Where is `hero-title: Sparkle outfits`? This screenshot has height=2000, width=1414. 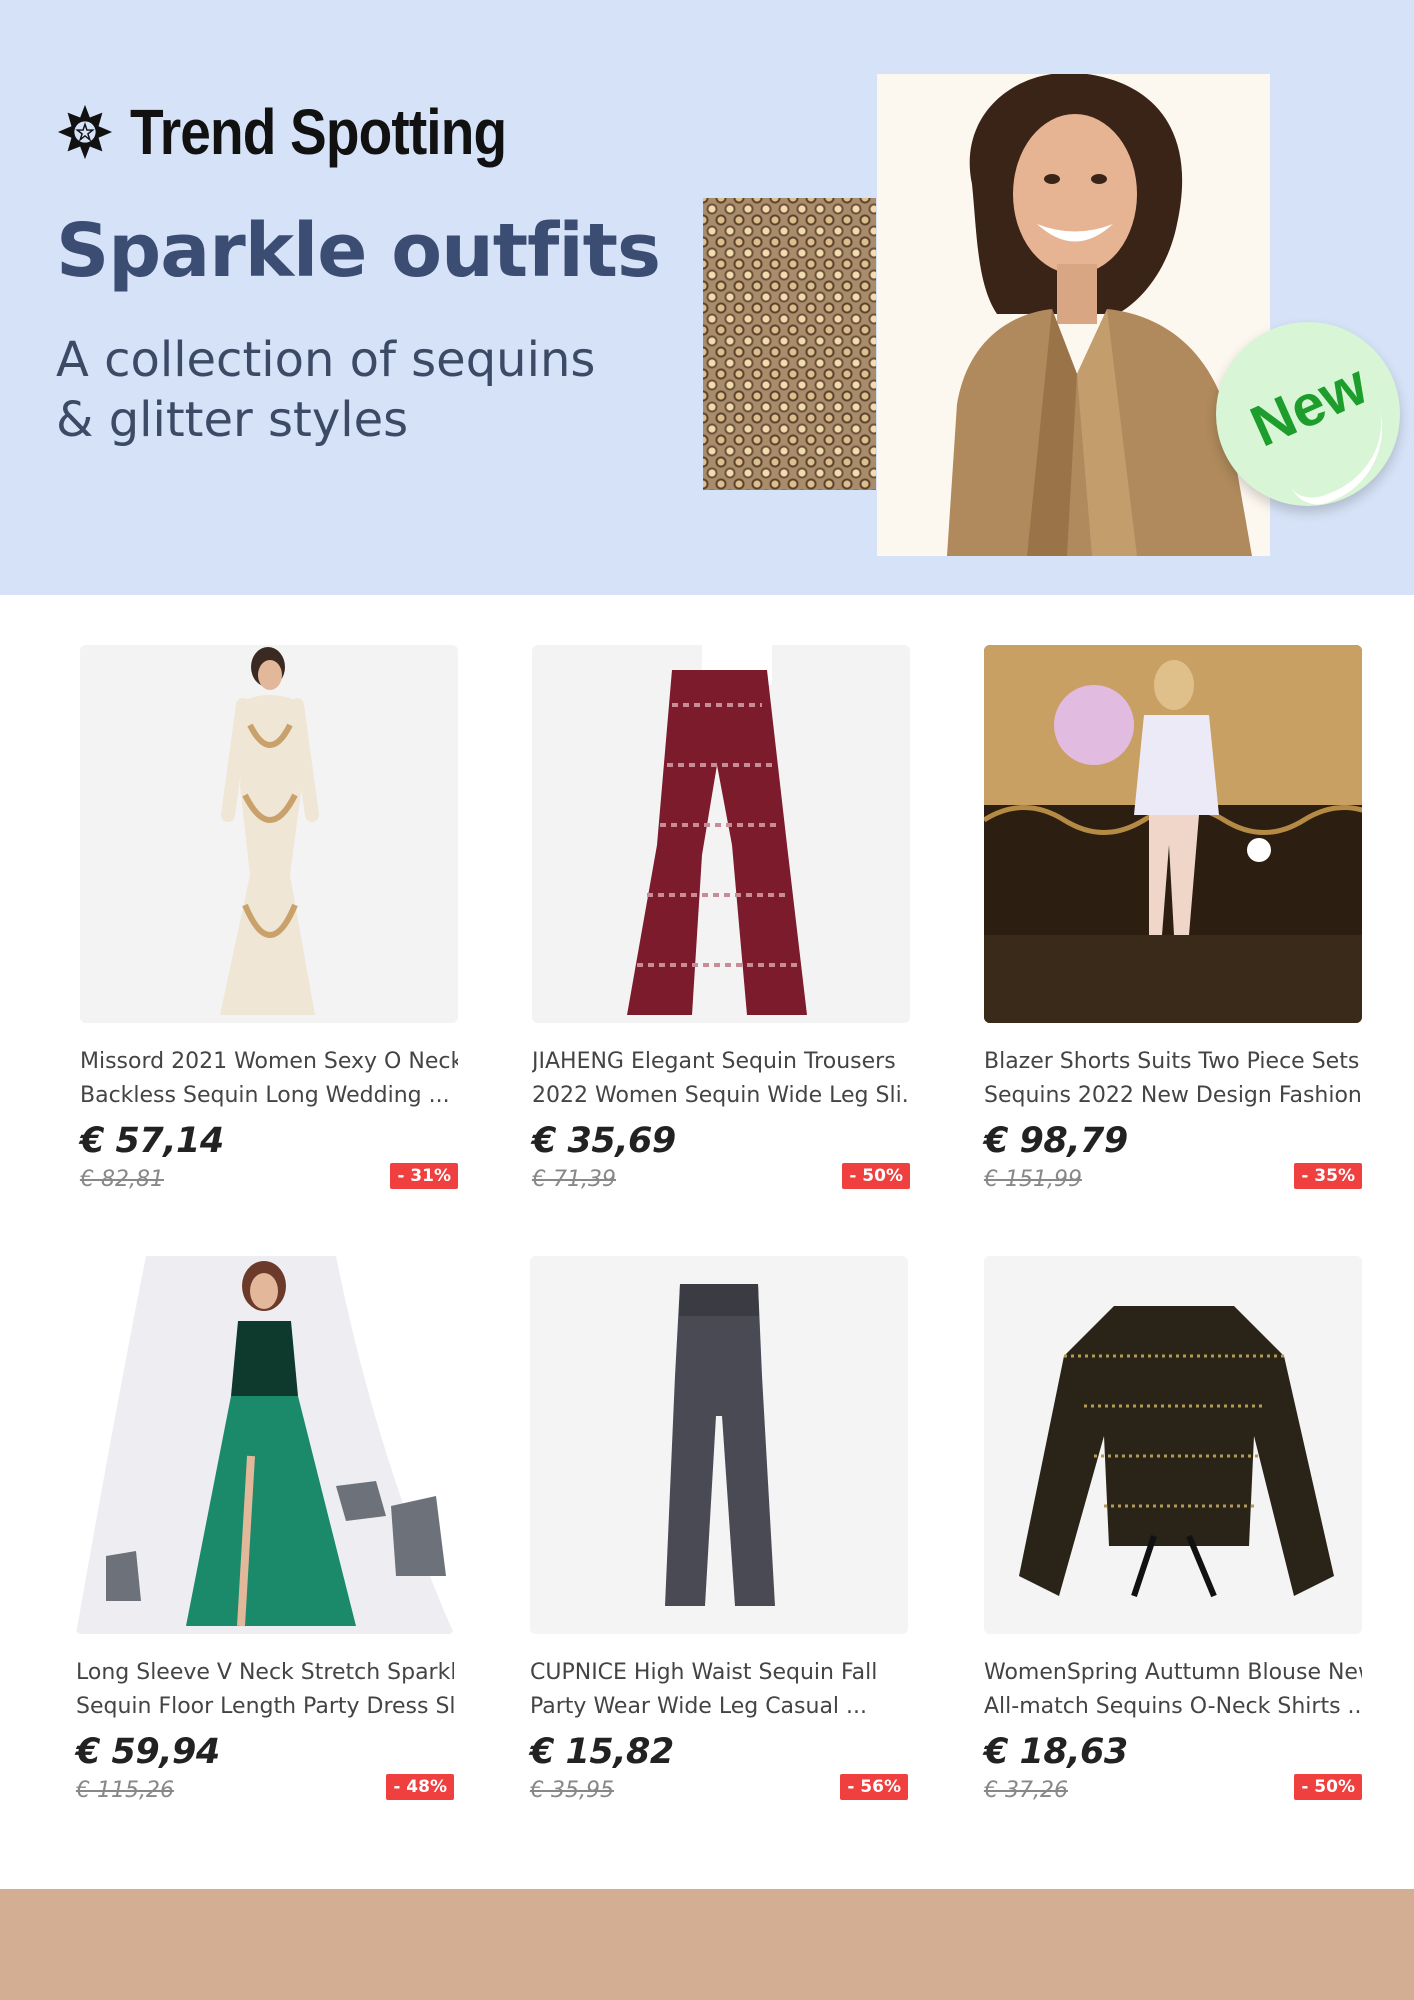 hero-title: Sparkle outfits is located at coordinates (358, 251).